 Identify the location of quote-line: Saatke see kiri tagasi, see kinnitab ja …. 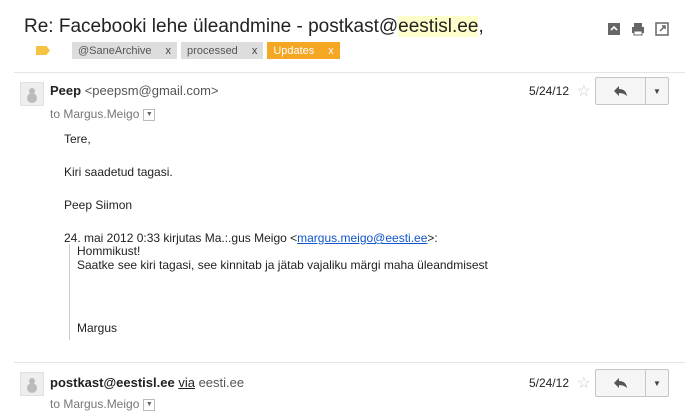
(282, 265).